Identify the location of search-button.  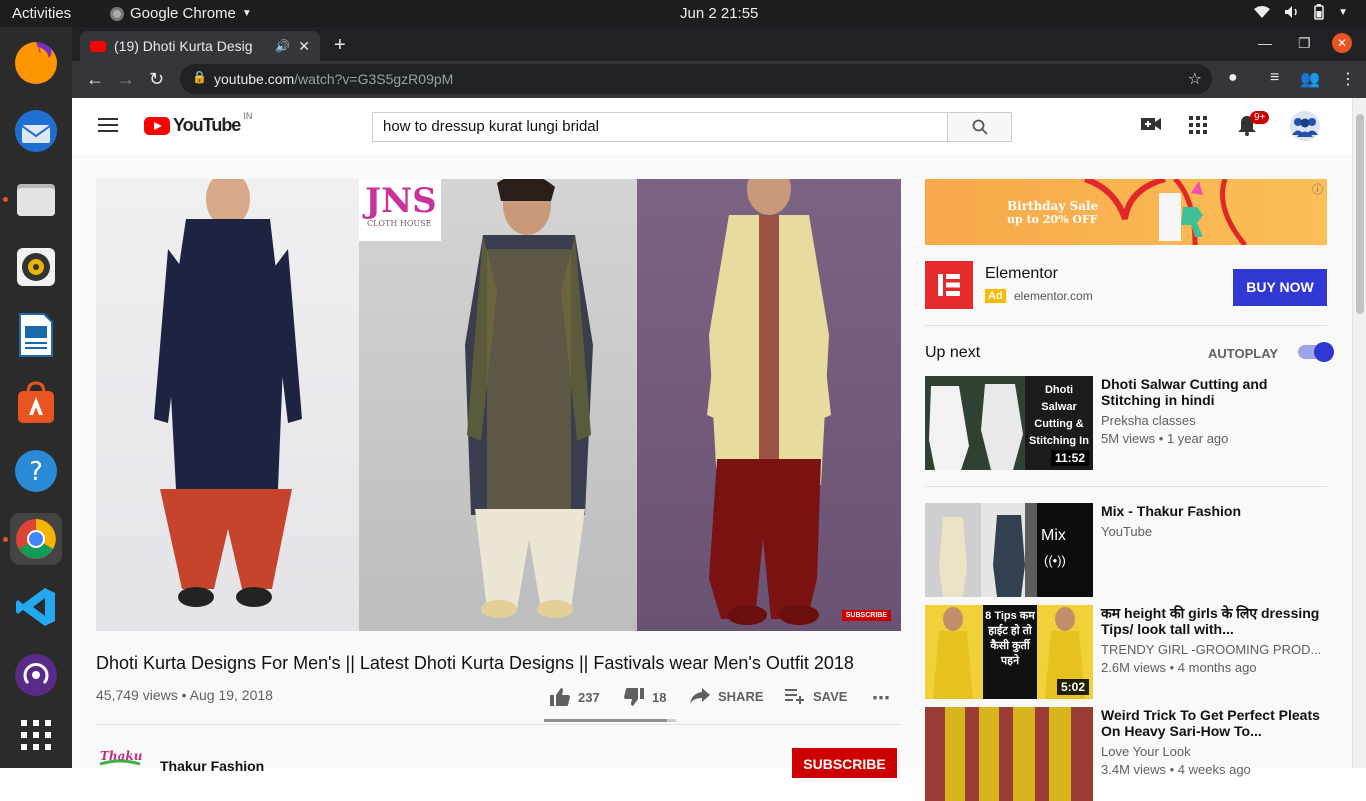
(980, 127).